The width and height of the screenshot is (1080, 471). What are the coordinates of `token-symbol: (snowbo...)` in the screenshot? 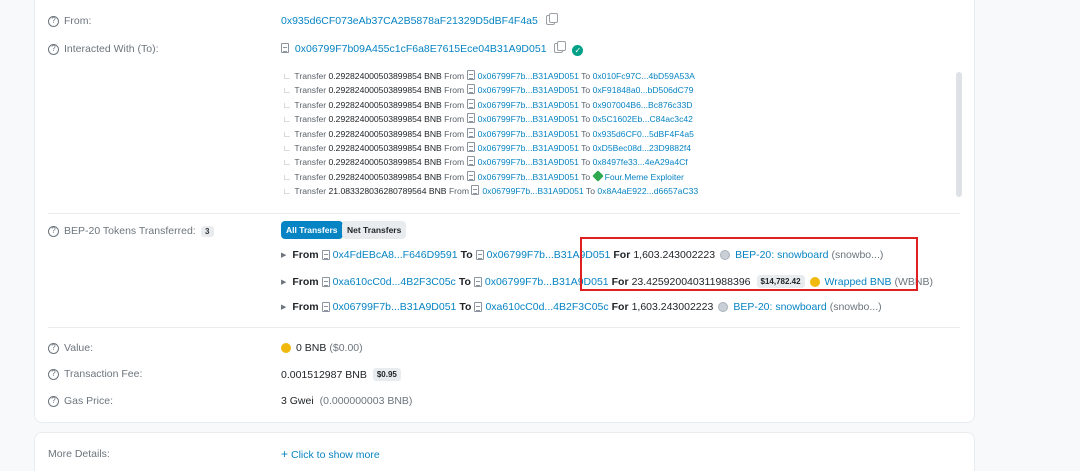 It's located at (855, 307).